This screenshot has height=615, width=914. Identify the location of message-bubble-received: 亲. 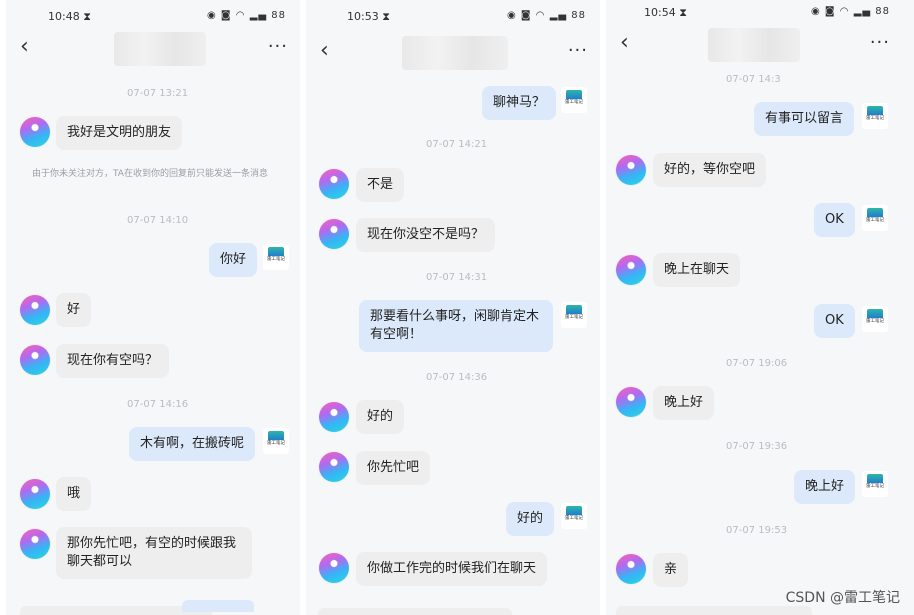
(671, 570).